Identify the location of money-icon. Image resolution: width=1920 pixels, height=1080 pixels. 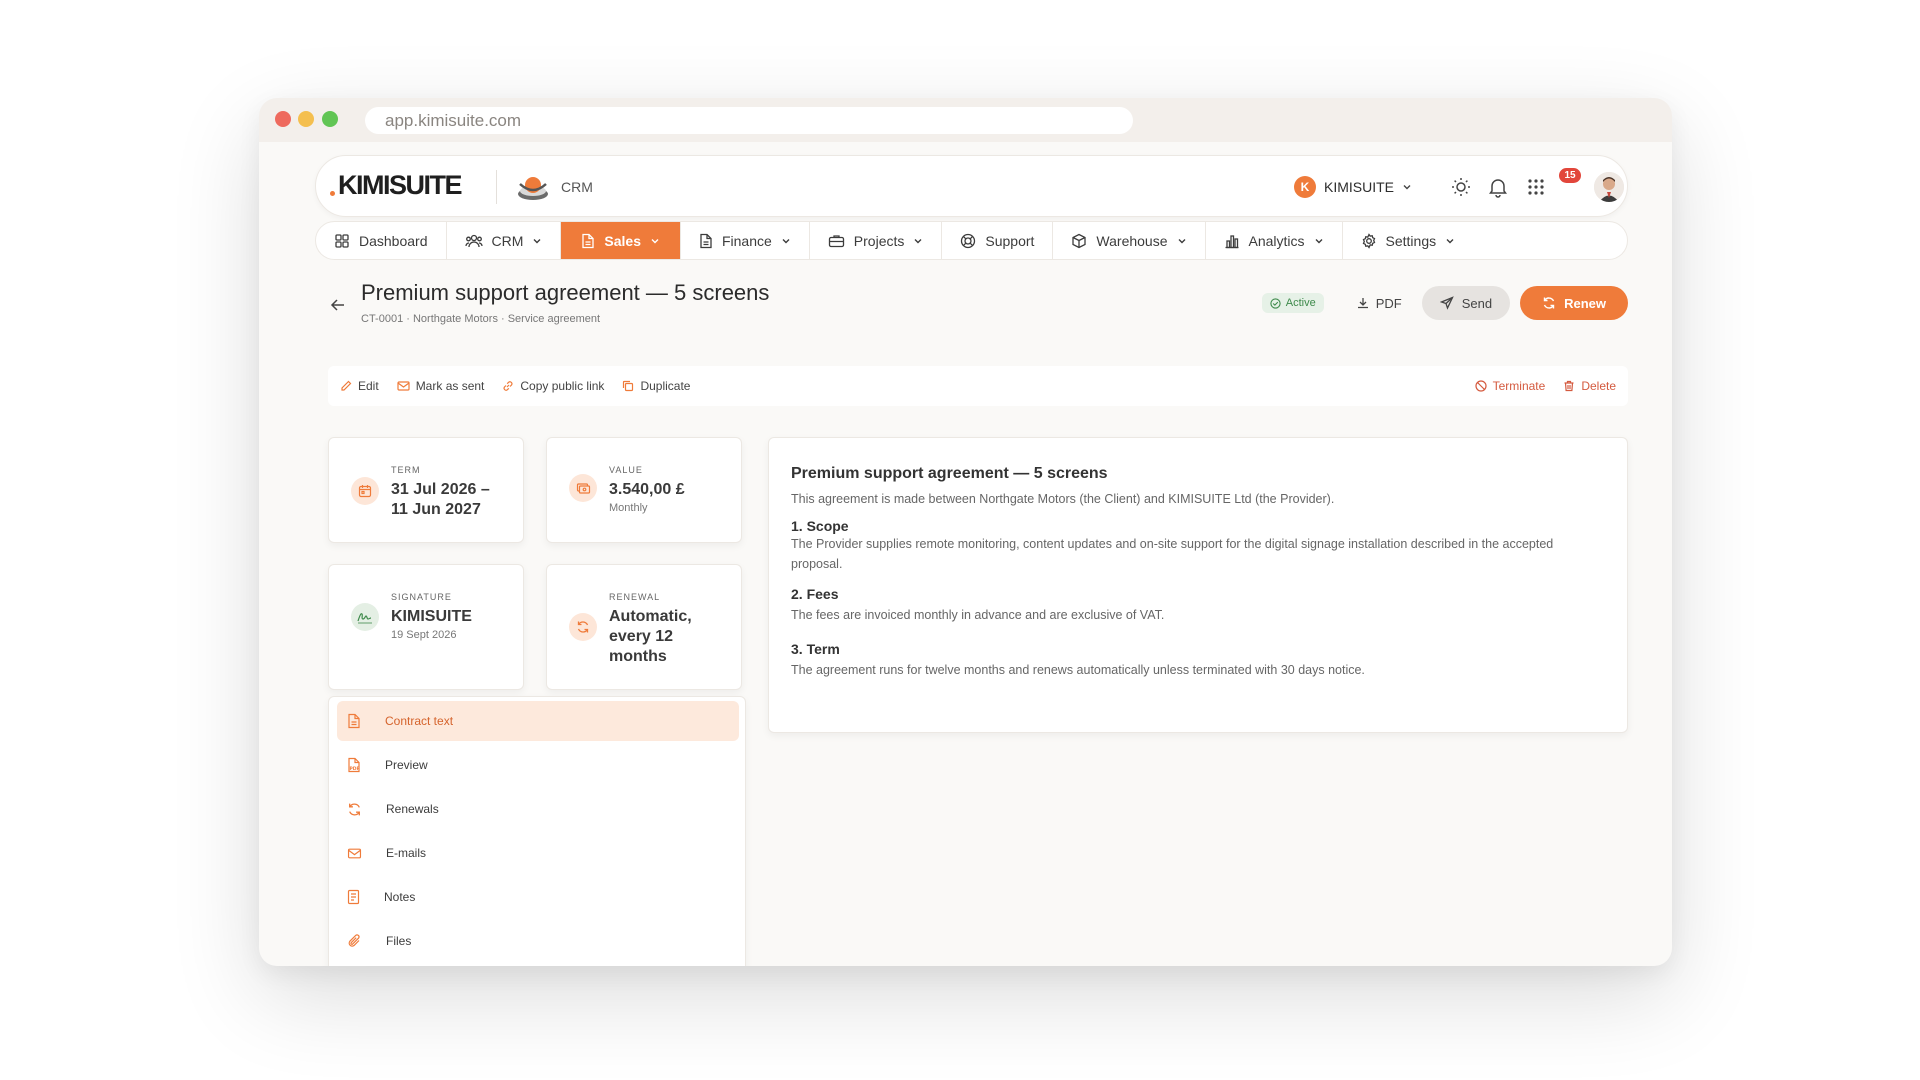
(583, 488).